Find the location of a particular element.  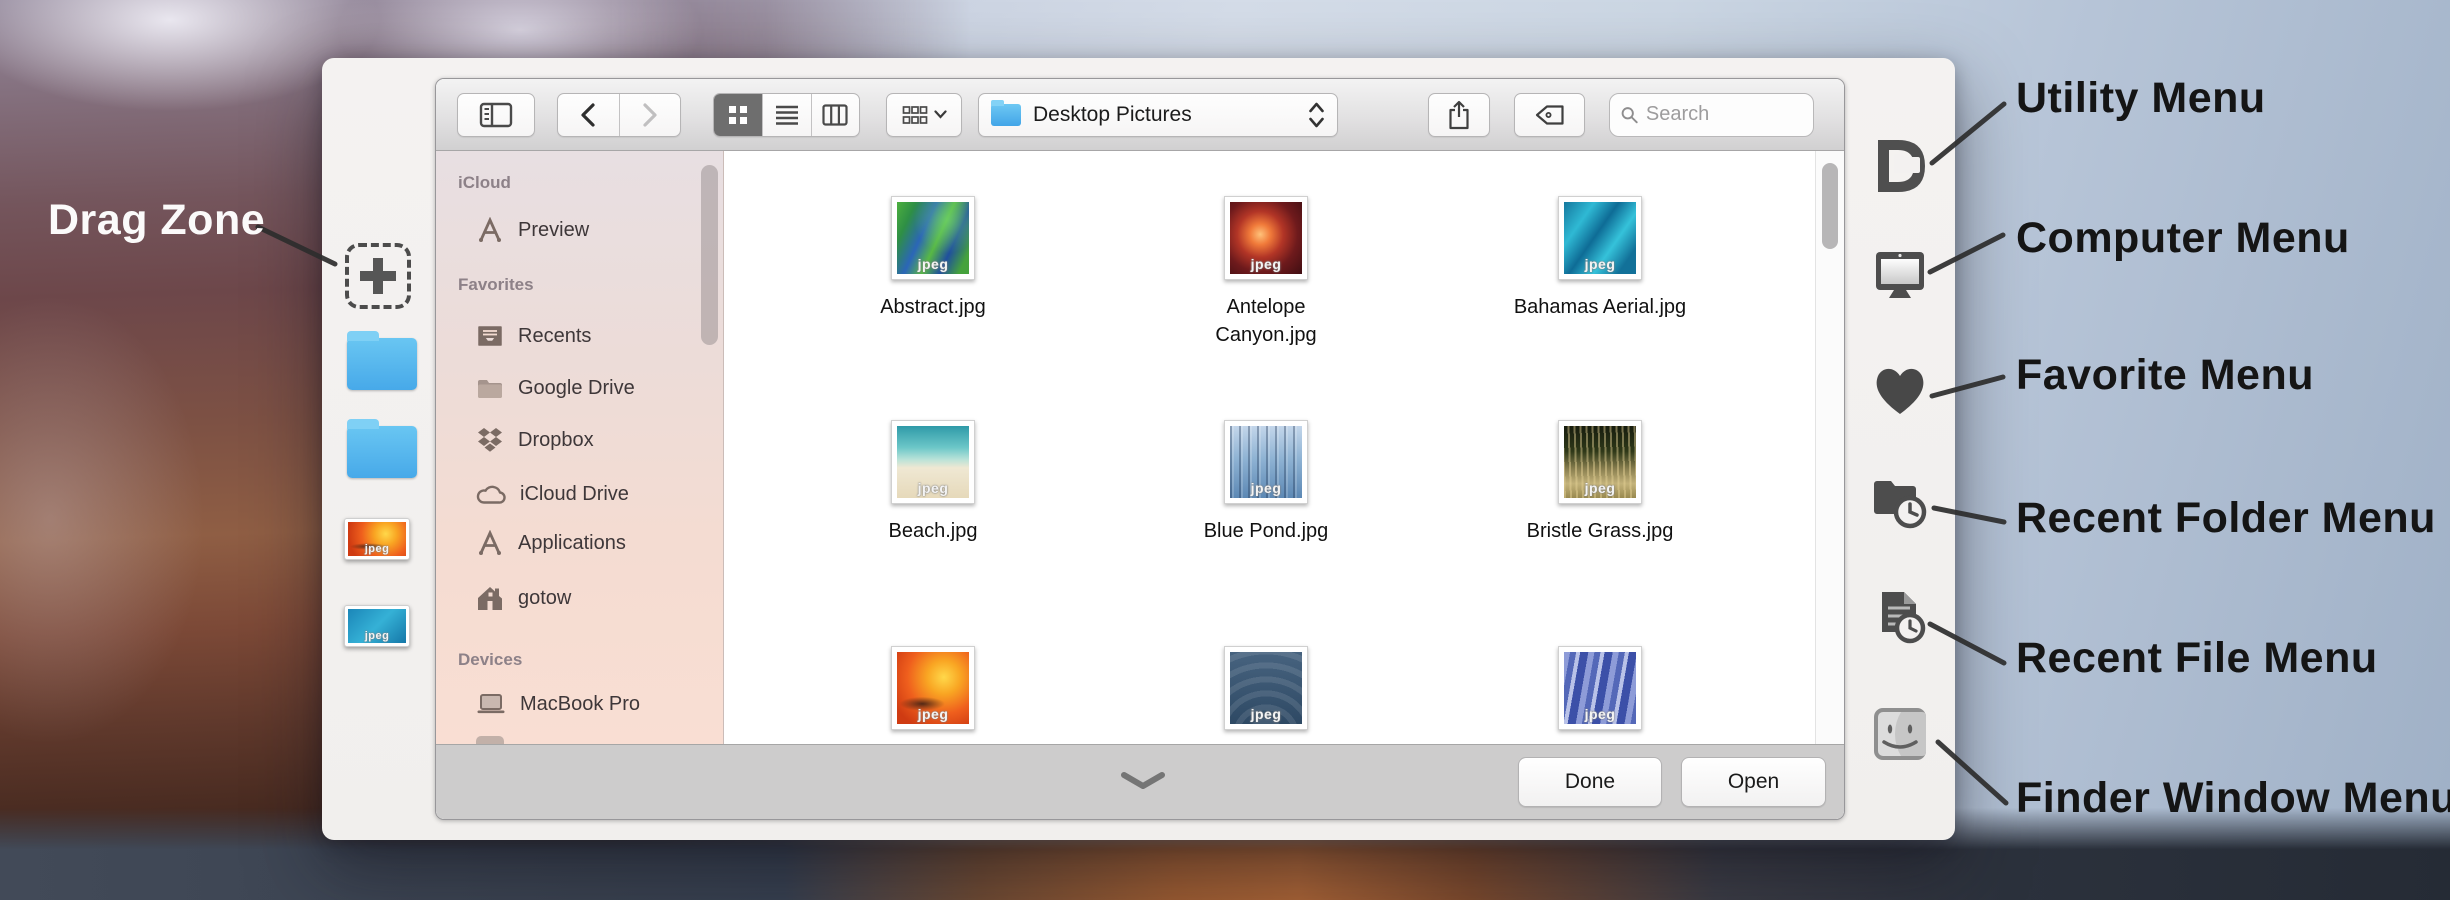

tag-button is located at coordinates (1549, 114).